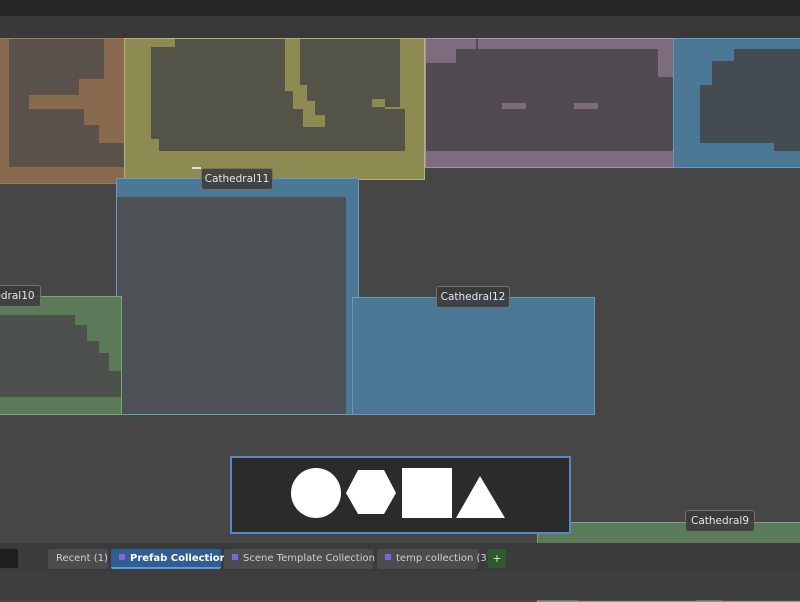  I want to click on room-blue-top-tiles, so click(737, 103).